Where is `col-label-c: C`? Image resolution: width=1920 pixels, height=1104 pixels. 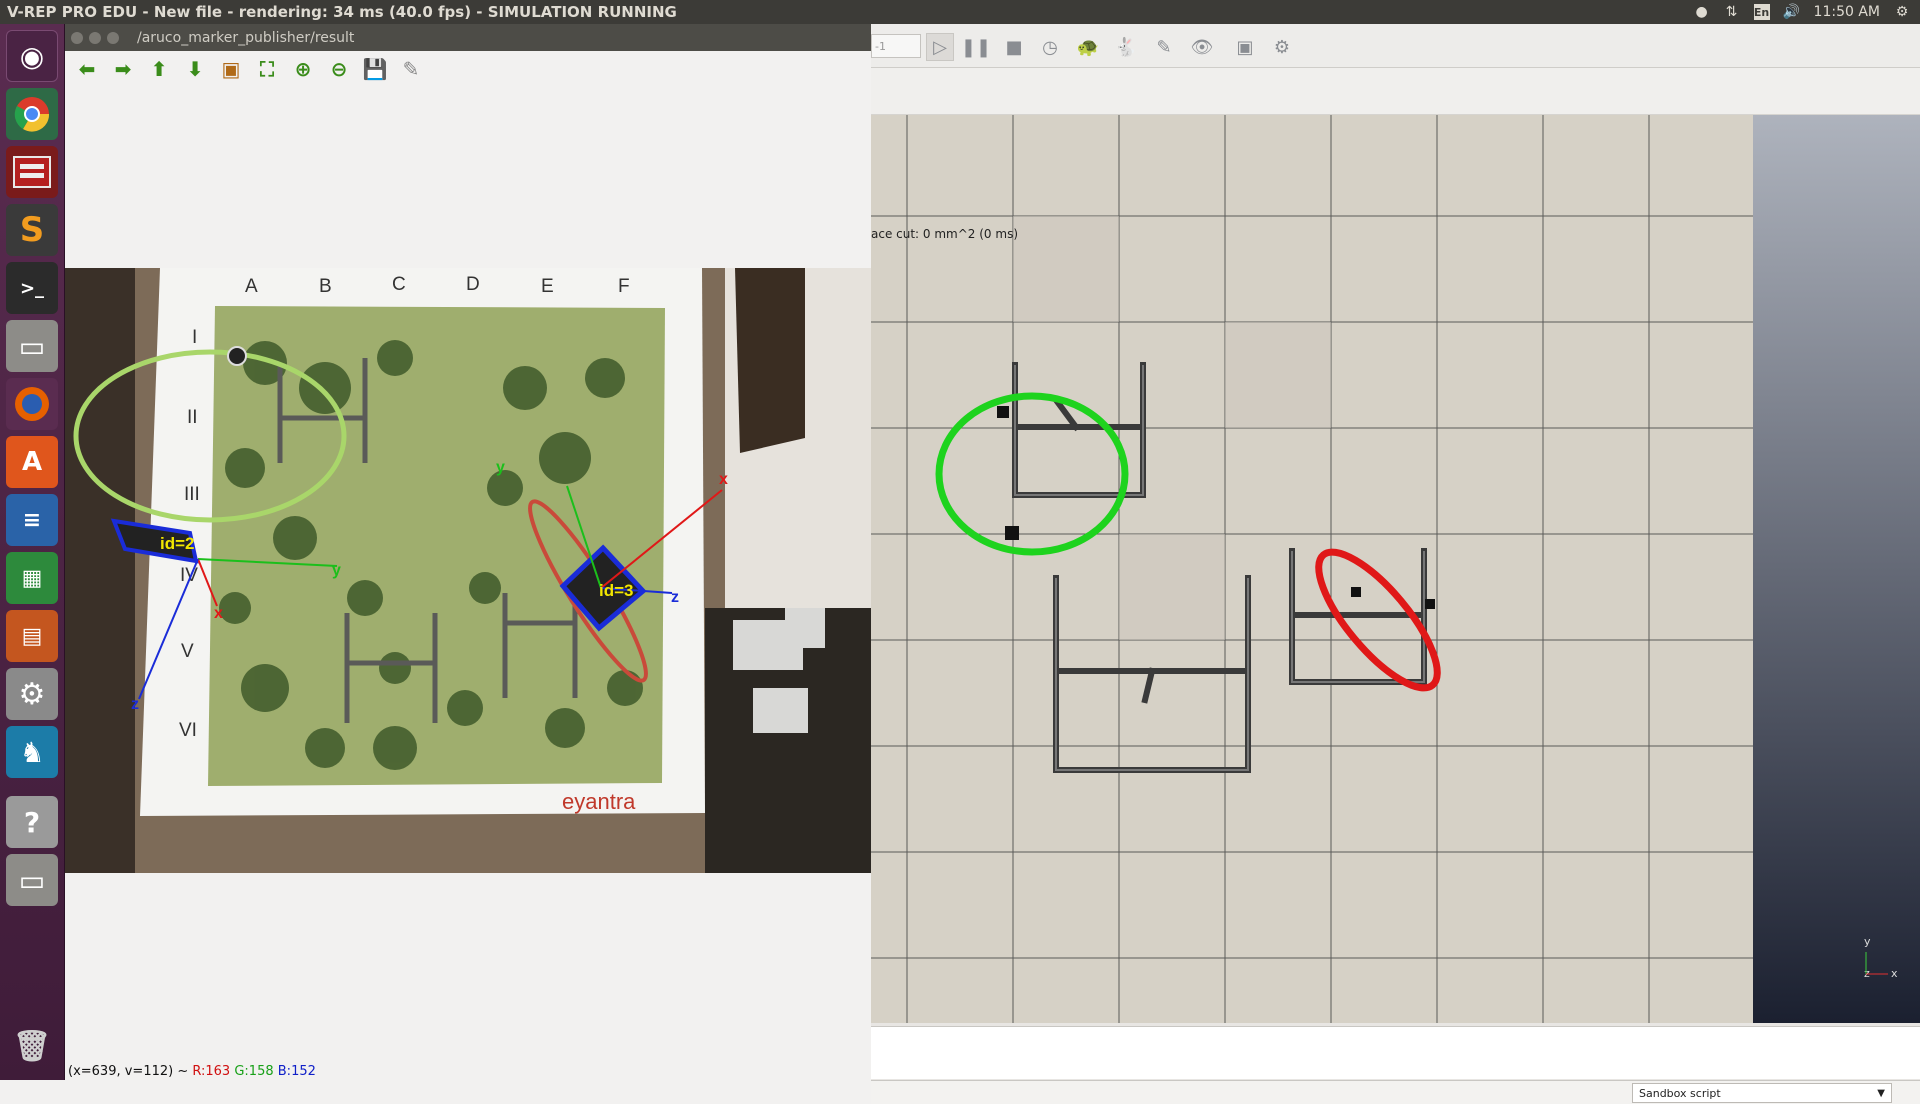
col-label-c: C is located at coordinates (399, 284).